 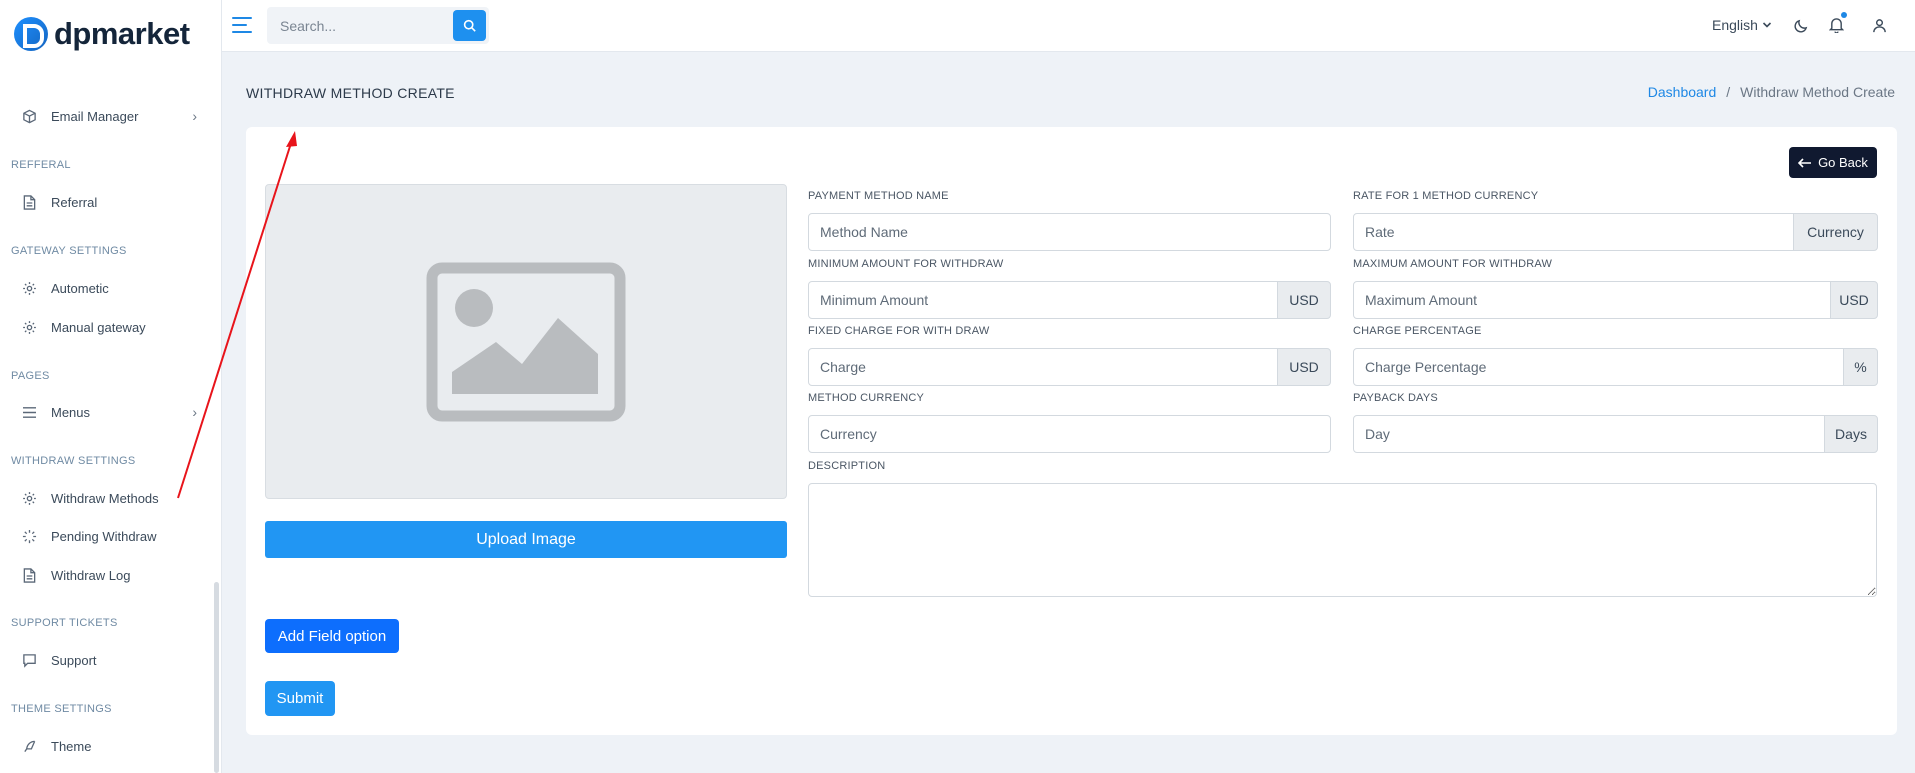 What do you see at coordinates (109, 412) in the screenshot?
I see `sidebar-item-menus: Menus ›` at bounding box center [109, 412].